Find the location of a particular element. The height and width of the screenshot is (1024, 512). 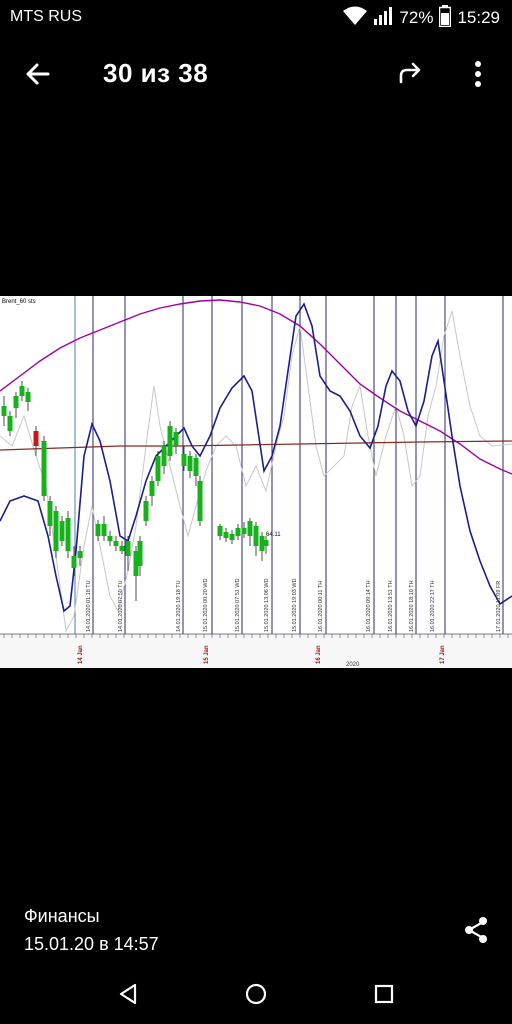

session-time-label: 16.01.2020 09:14 TH is located at coordinates (369, 606).